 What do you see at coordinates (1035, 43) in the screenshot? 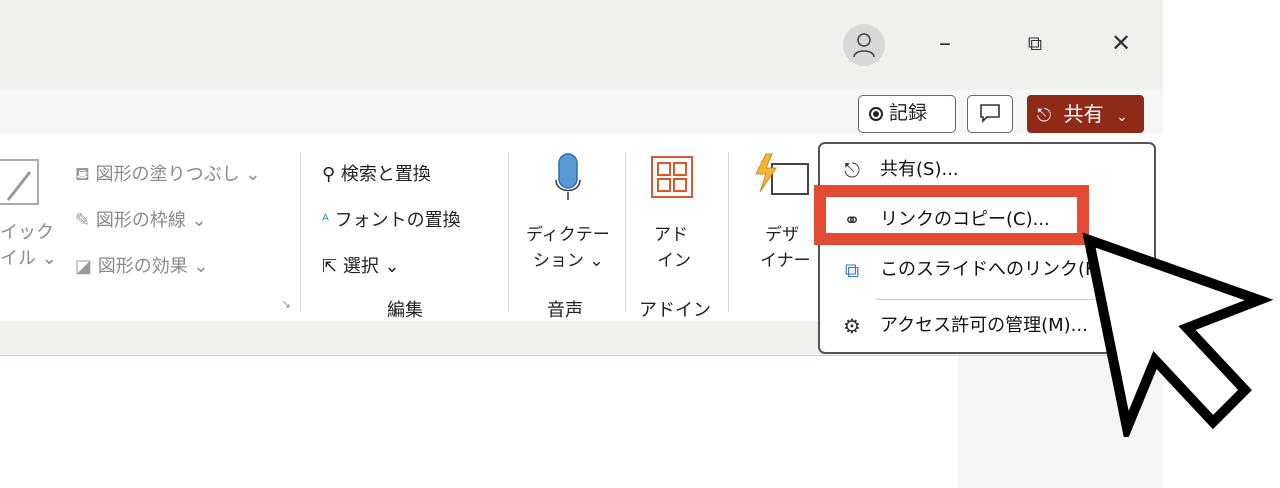
I see `restore-button: ⧉` at bounding box center [1035, 43].